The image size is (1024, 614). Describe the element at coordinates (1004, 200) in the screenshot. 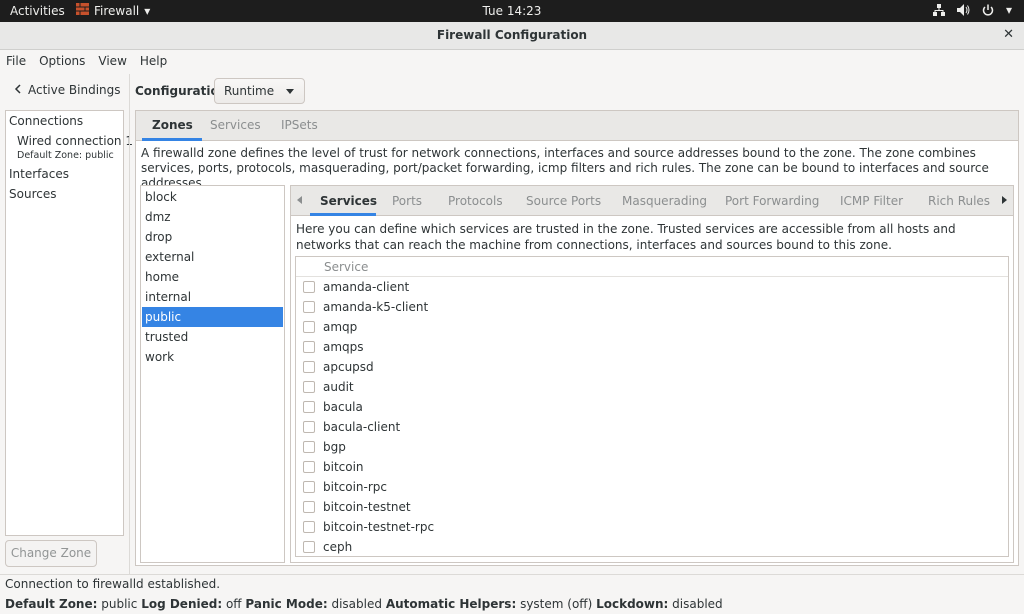

I see `tab-scroll-right-icon` at that location.